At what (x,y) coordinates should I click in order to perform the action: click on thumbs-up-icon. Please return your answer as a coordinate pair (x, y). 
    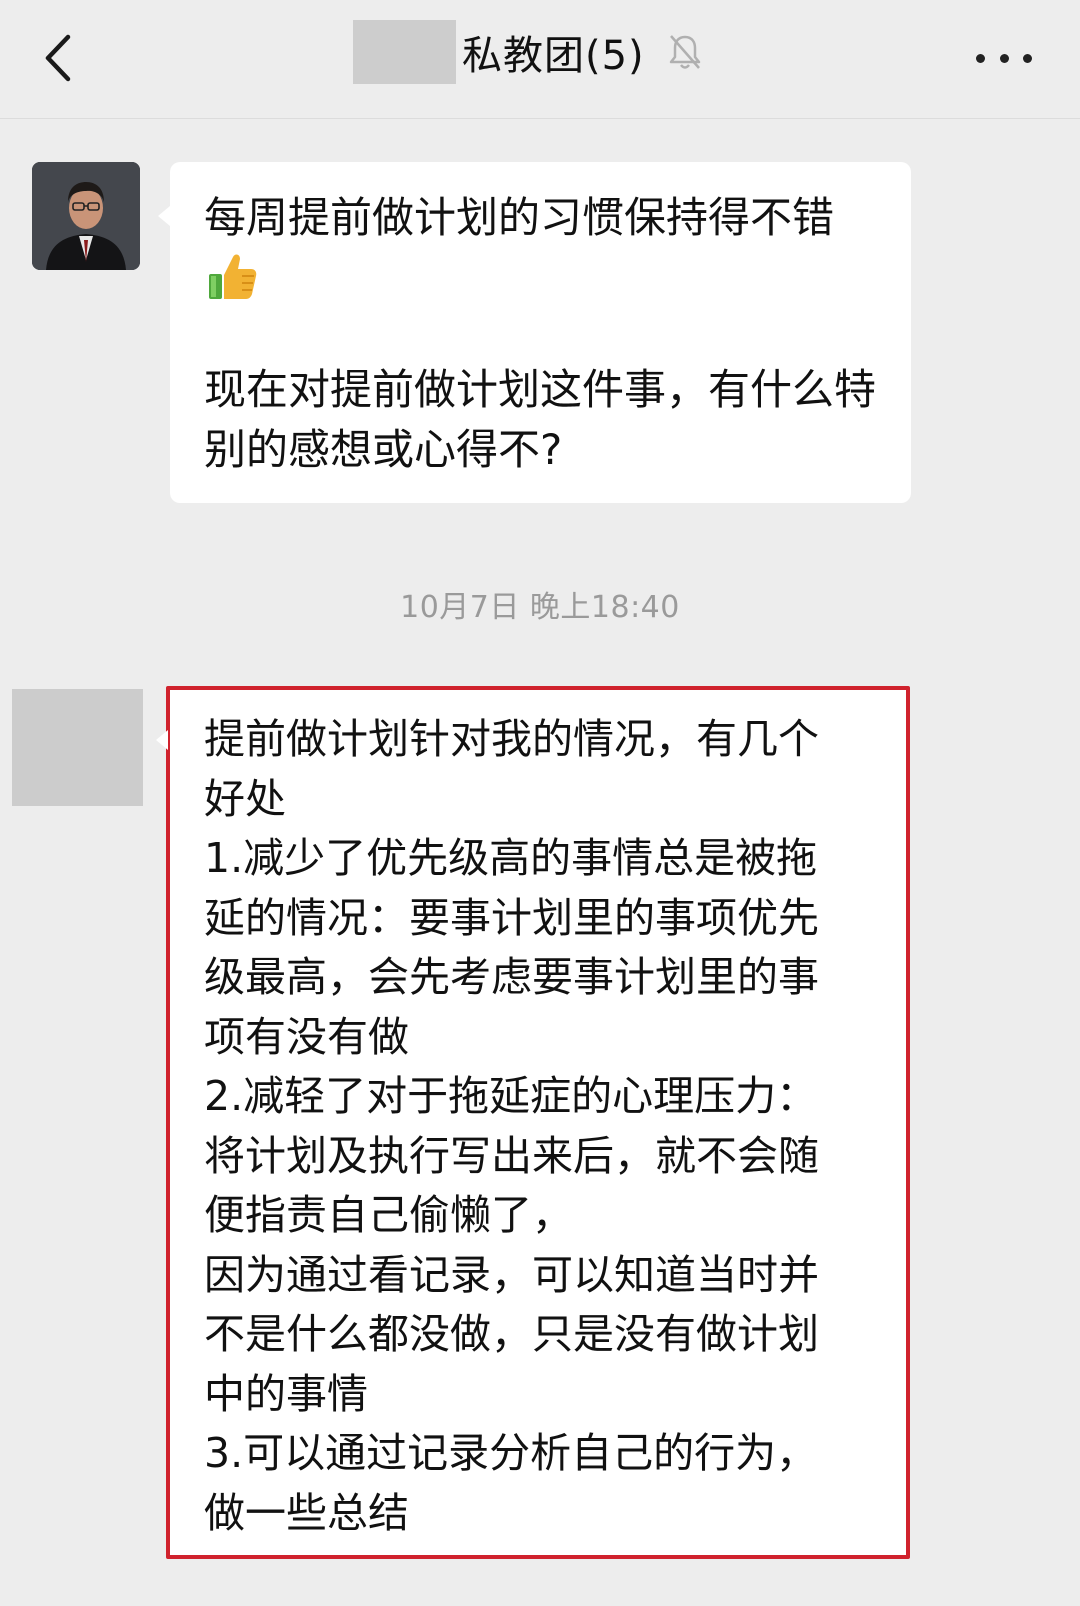
    Looking at the image, I should click on (233, 276).